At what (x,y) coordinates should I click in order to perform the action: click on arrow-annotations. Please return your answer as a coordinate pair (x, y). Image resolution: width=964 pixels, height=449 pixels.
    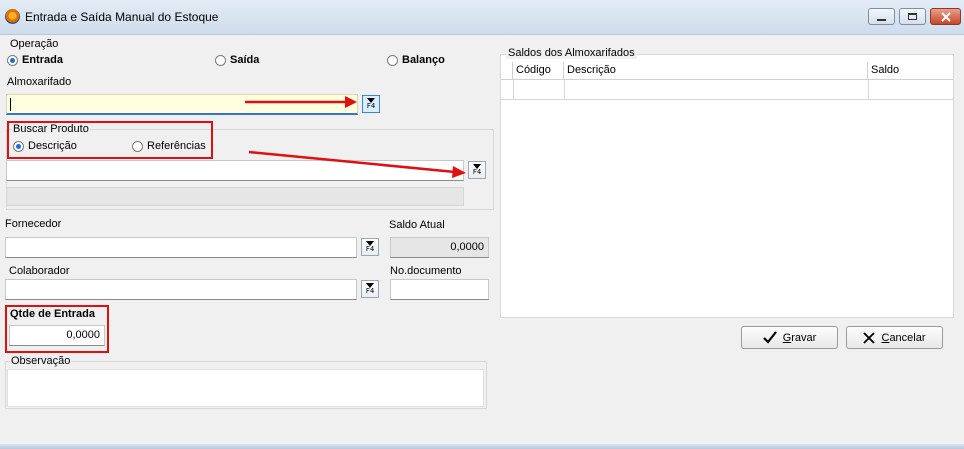
    Looking at the image, I should click on (355, 137).